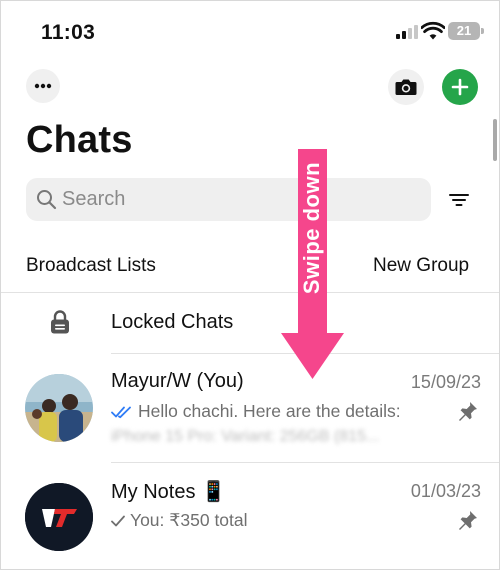  Describe the element at coordinates (168, 492) in the screenshot. I see `chat-name: My Notes 📱` at that location.